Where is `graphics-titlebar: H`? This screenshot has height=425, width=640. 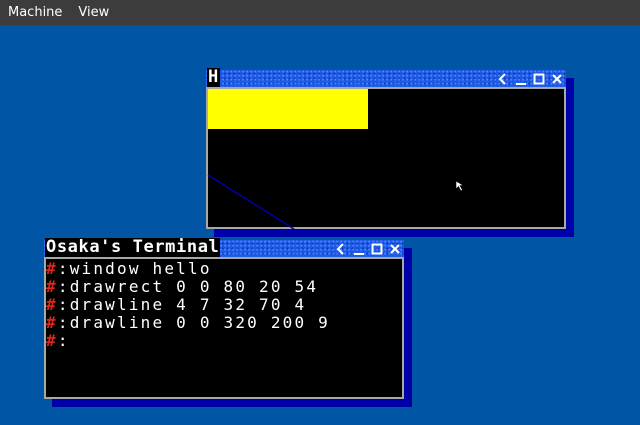
graphics-titlebar: H is located at coordinates (386, 78).